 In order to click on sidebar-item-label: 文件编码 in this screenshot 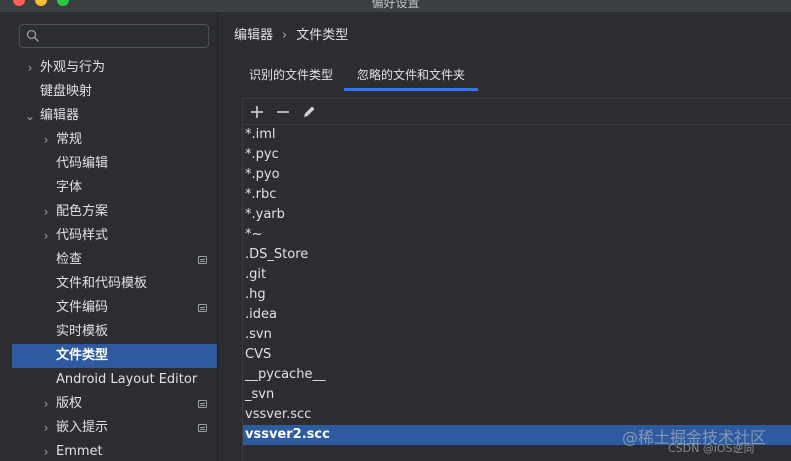, I will do `click(82, 307)`.